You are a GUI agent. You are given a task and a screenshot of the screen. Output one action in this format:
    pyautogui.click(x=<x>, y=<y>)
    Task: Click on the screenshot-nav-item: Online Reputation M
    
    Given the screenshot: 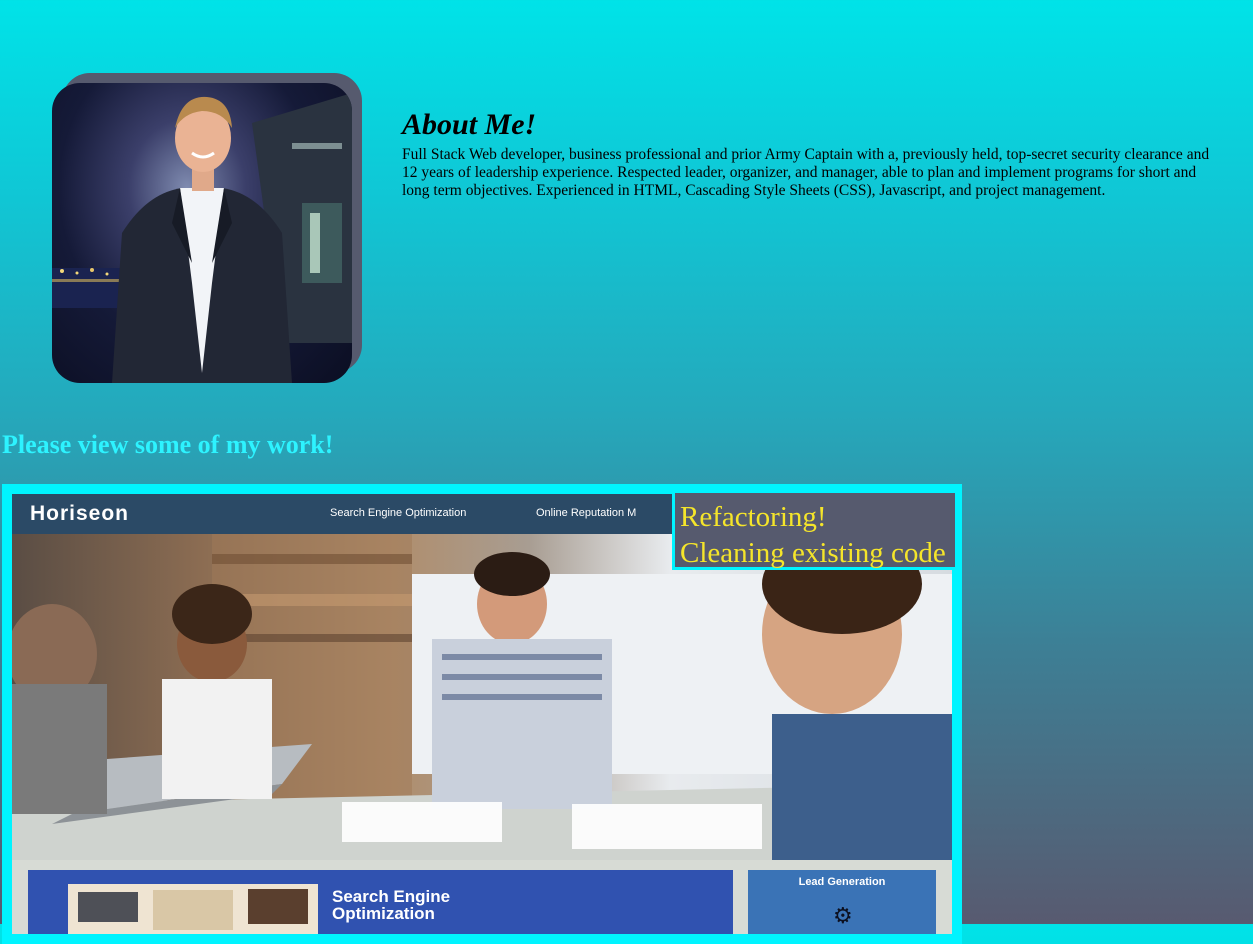 What is the action you would take?
    pyautogui.click(x=586, y=513)
    